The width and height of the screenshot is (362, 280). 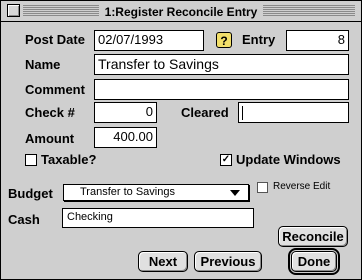 I want to click on budget-popup-menu: Transfer to Savings, so click(x=156, y=192).